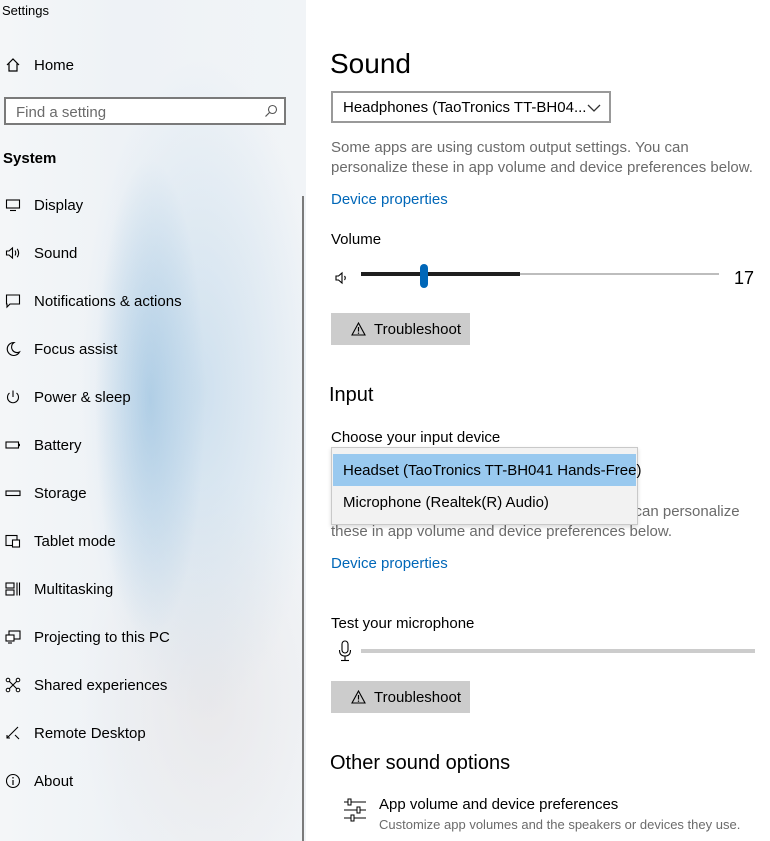 Image resolution: width=770 pixels, height=841 pixels. I want to click on sidebar-item-projecting: Projecting to this PC, so click(150, 637).